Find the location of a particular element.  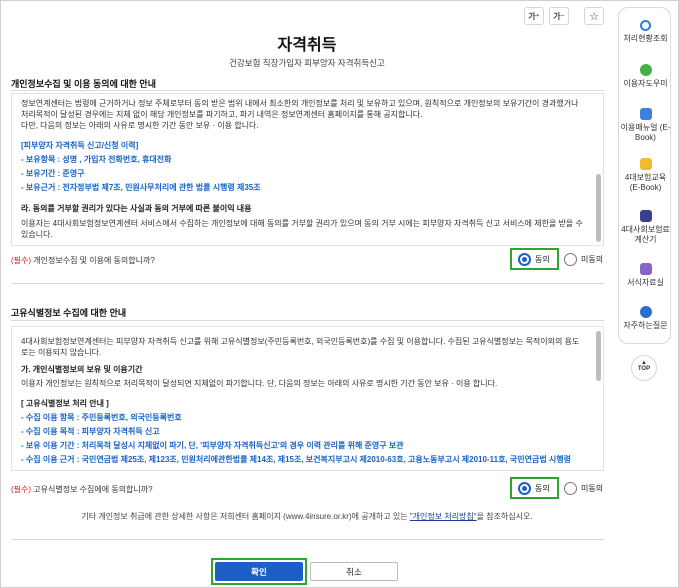

privacy-policy-link: "개인정보 처리방침" is located at coordinates (443, 516).